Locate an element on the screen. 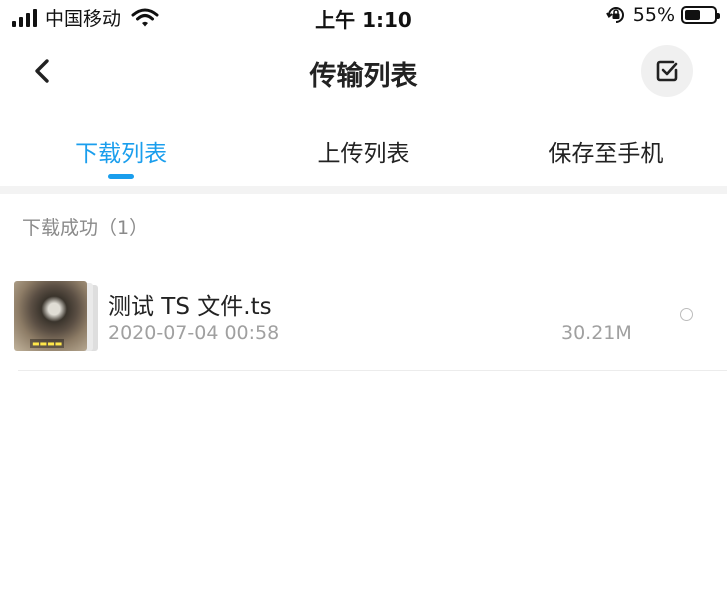 Image resolution: width=727 pixels, height=612 pixels. tab-label: 保存至手机 is located at coordinates (606, 154).